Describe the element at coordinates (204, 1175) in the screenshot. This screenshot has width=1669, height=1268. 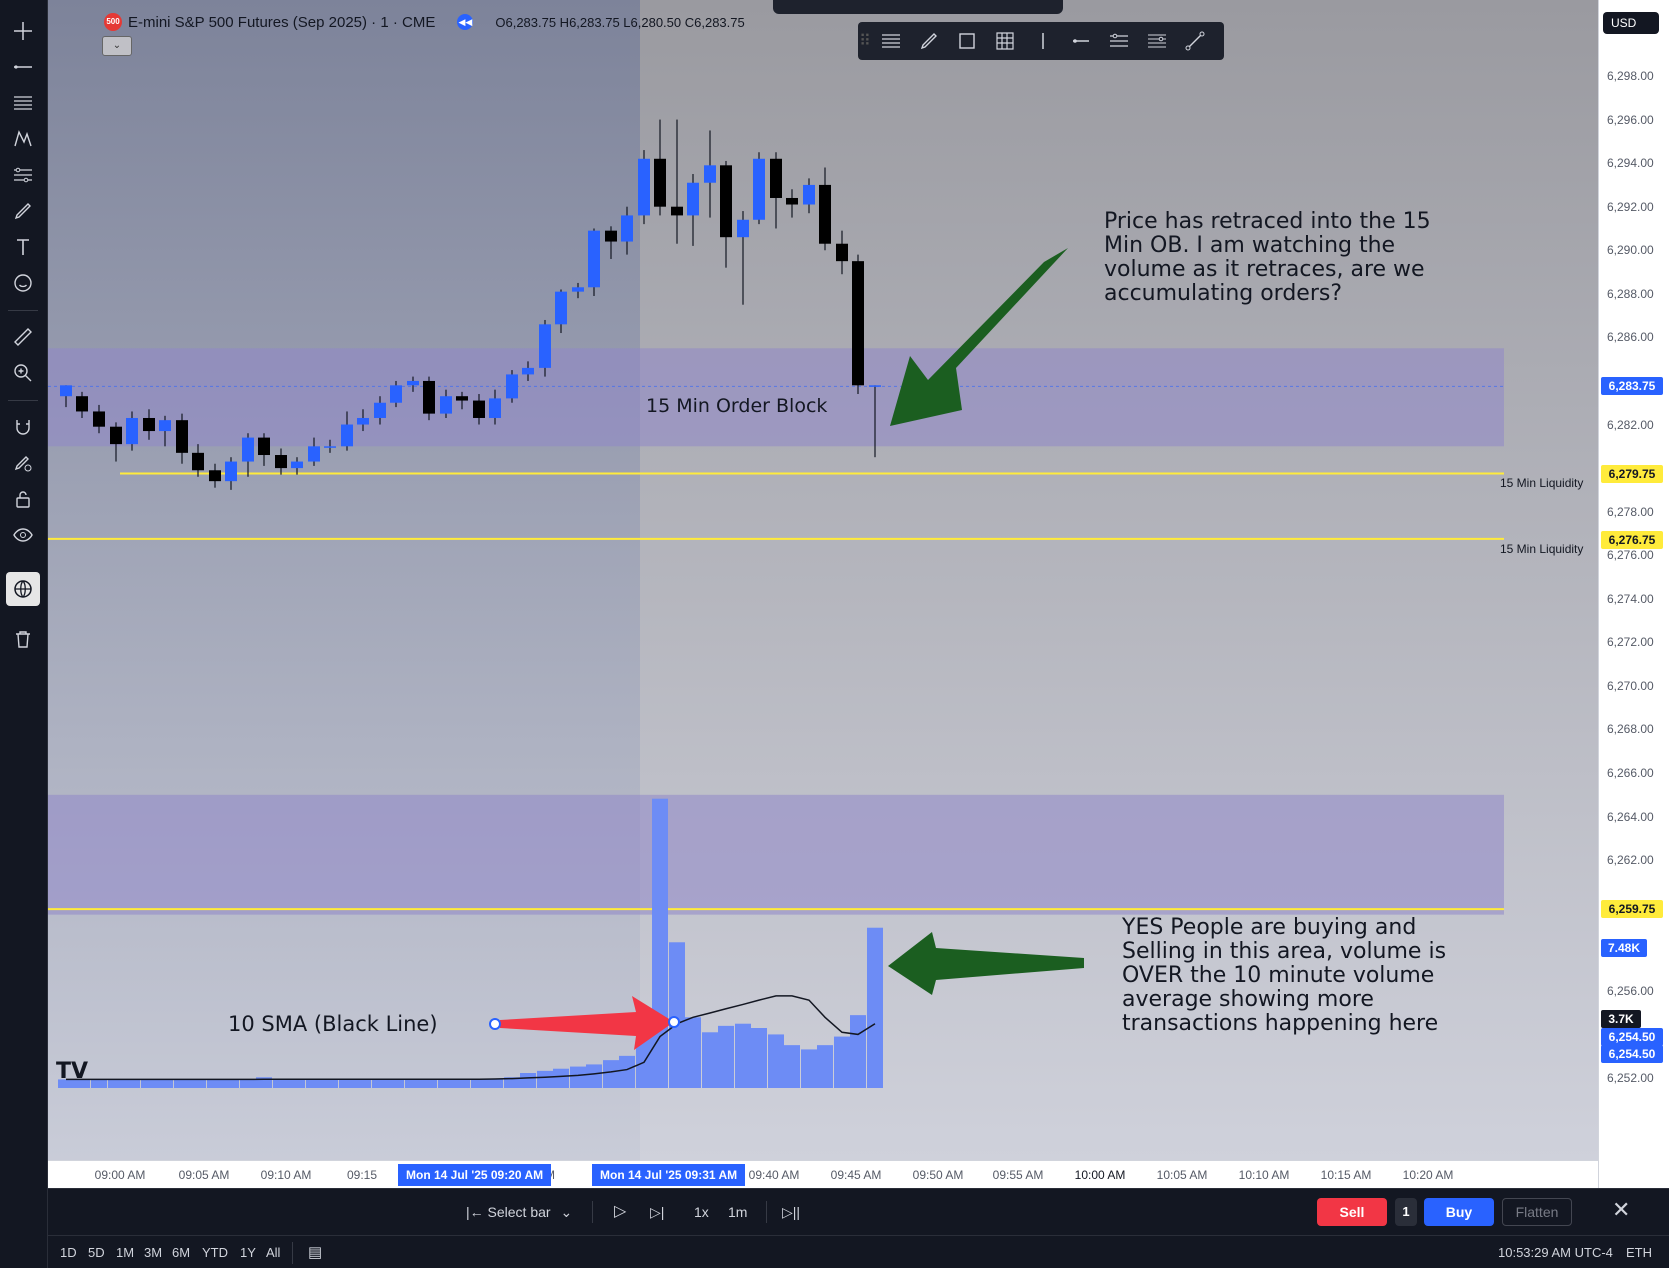
I see `time-tick: 09:05 AM` at that location.